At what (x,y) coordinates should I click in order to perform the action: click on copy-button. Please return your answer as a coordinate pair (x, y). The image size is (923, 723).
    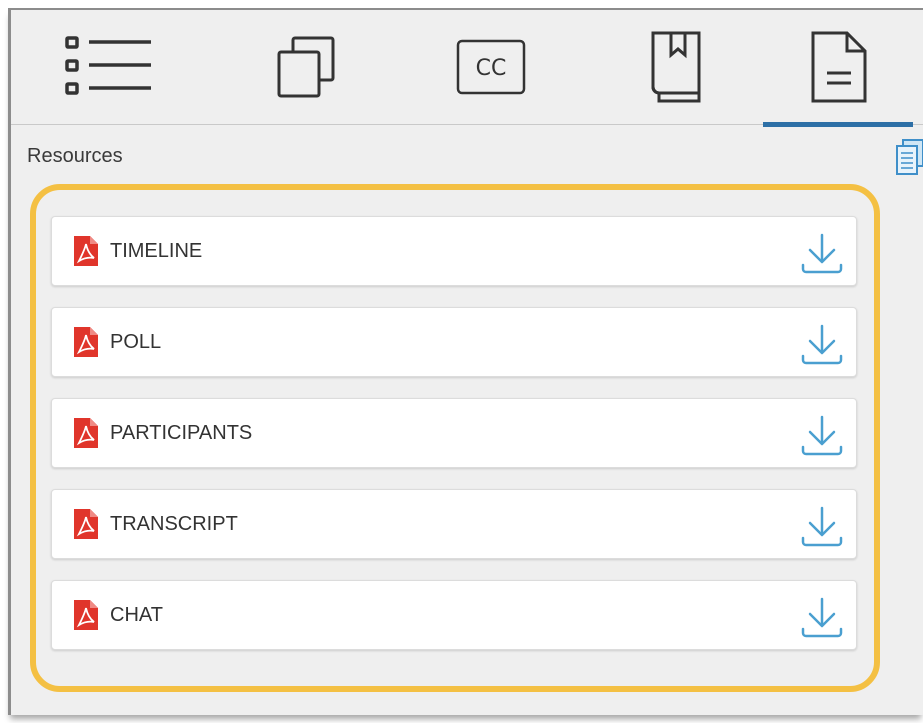
    Looking at the image, I should click on (907, 158).